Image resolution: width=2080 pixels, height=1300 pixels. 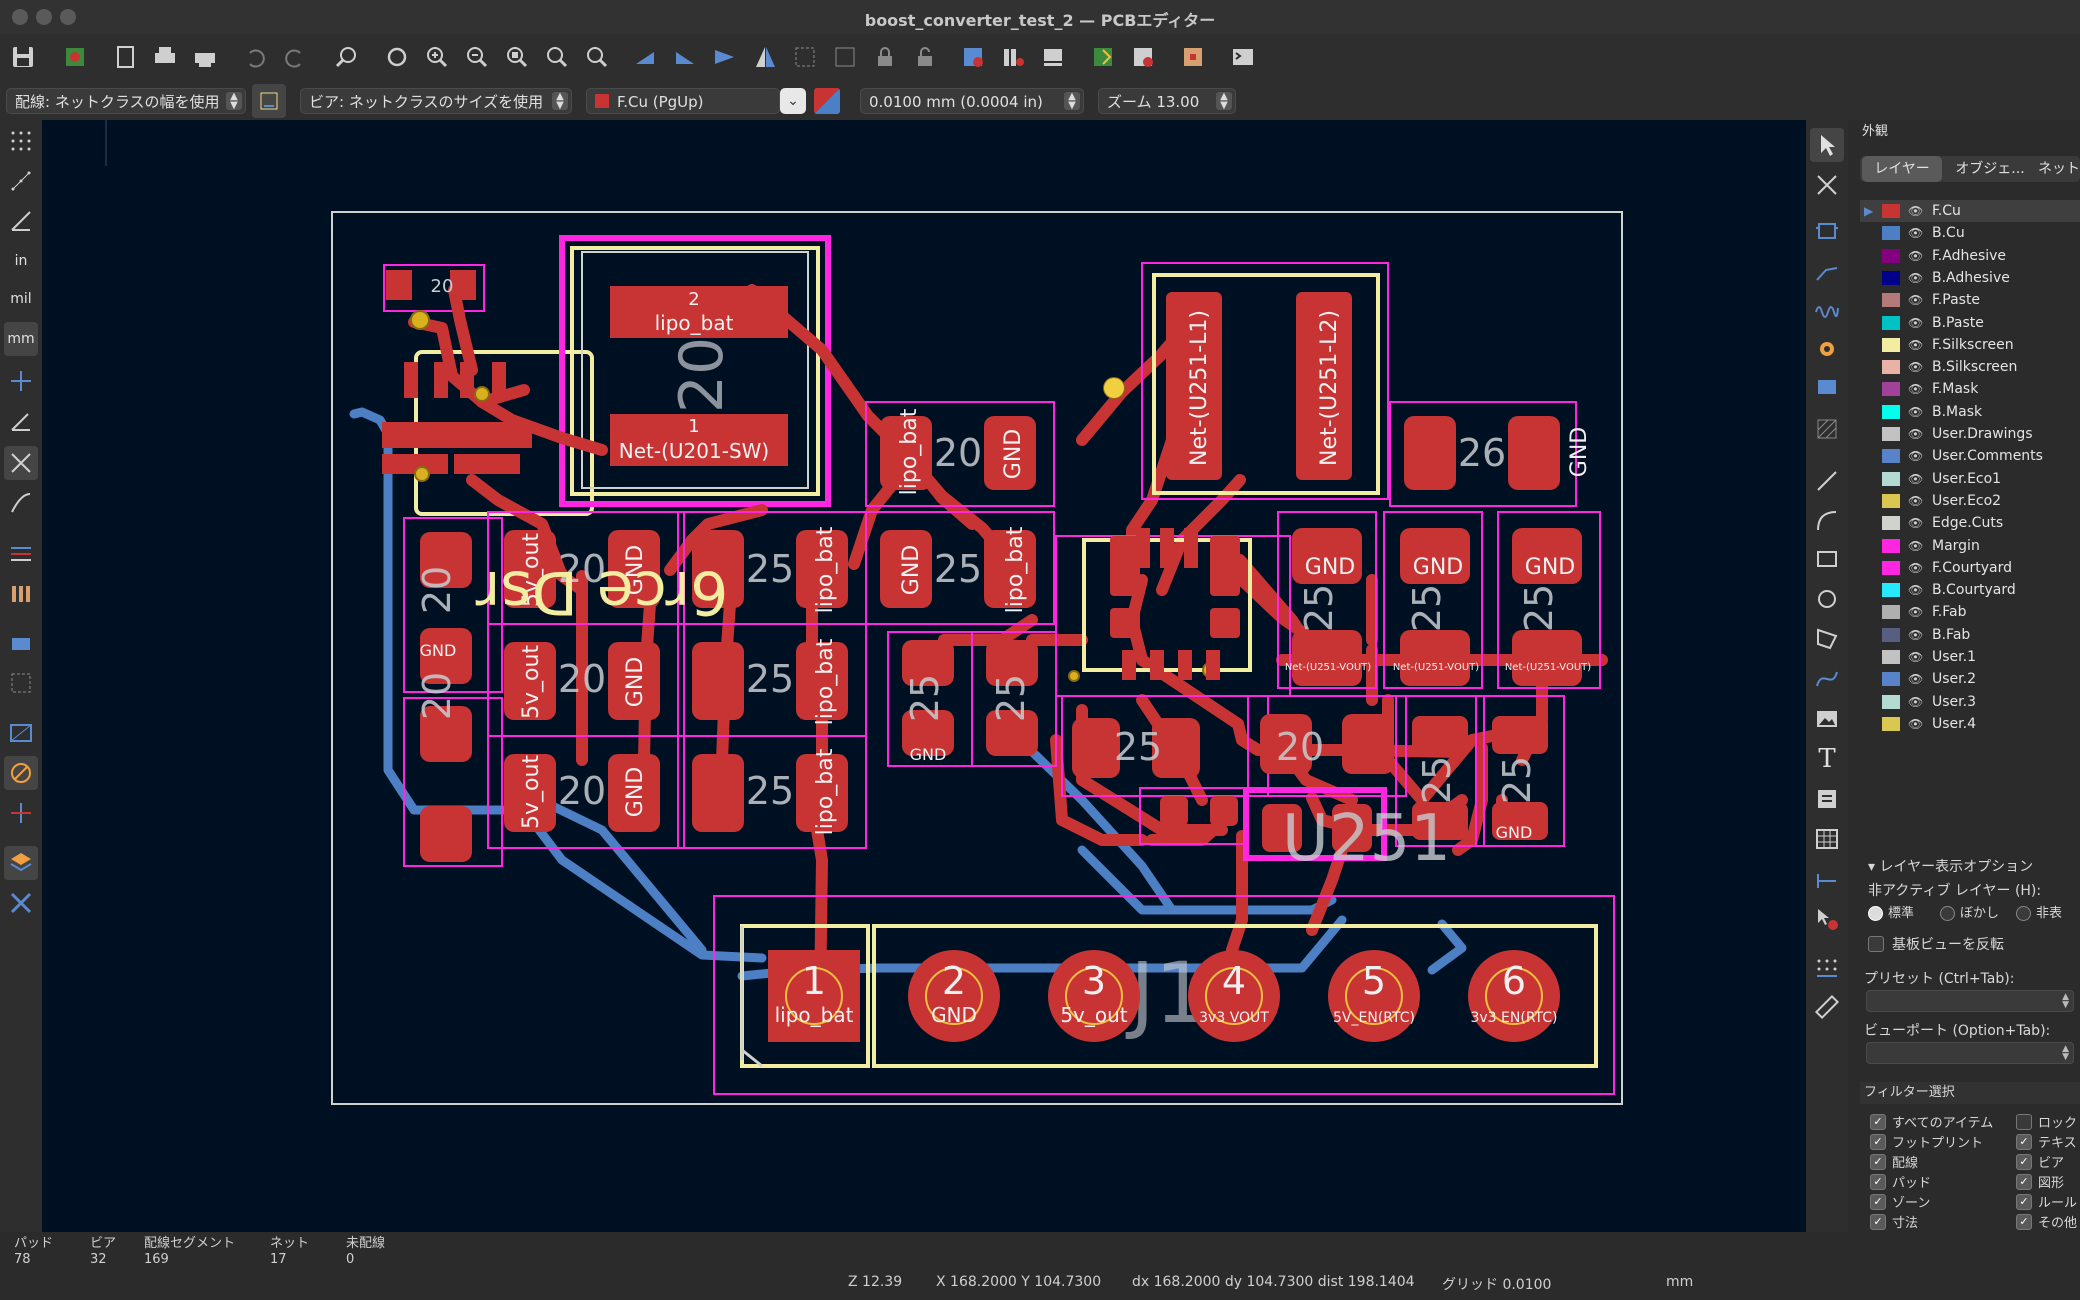 What do you see at coordinates (1970, 635) in the screenshot?
I see `layer-row-b-fab: 👁 B.Fab` at bounding box center [1970, 635].